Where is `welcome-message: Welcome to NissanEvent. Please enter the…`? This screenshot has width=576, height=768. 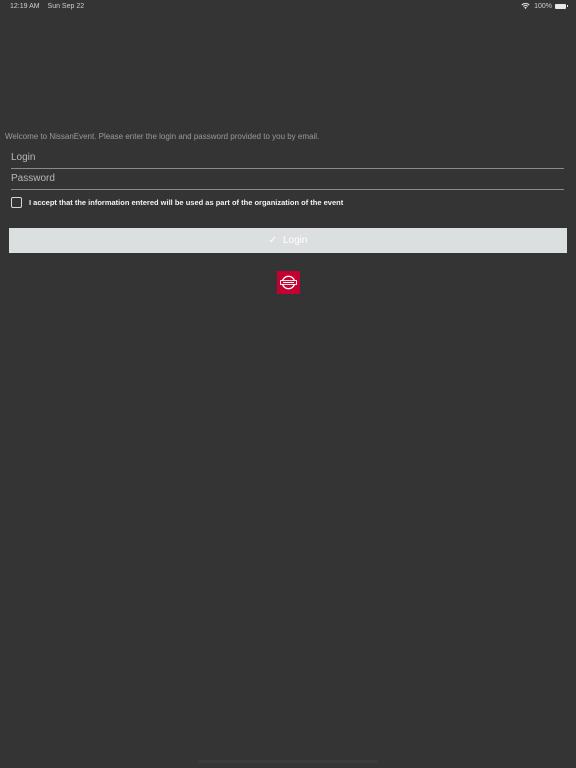 welcome-message: Welcome to NissanEvent. Please enter the… is located at coordinates (162, 136).